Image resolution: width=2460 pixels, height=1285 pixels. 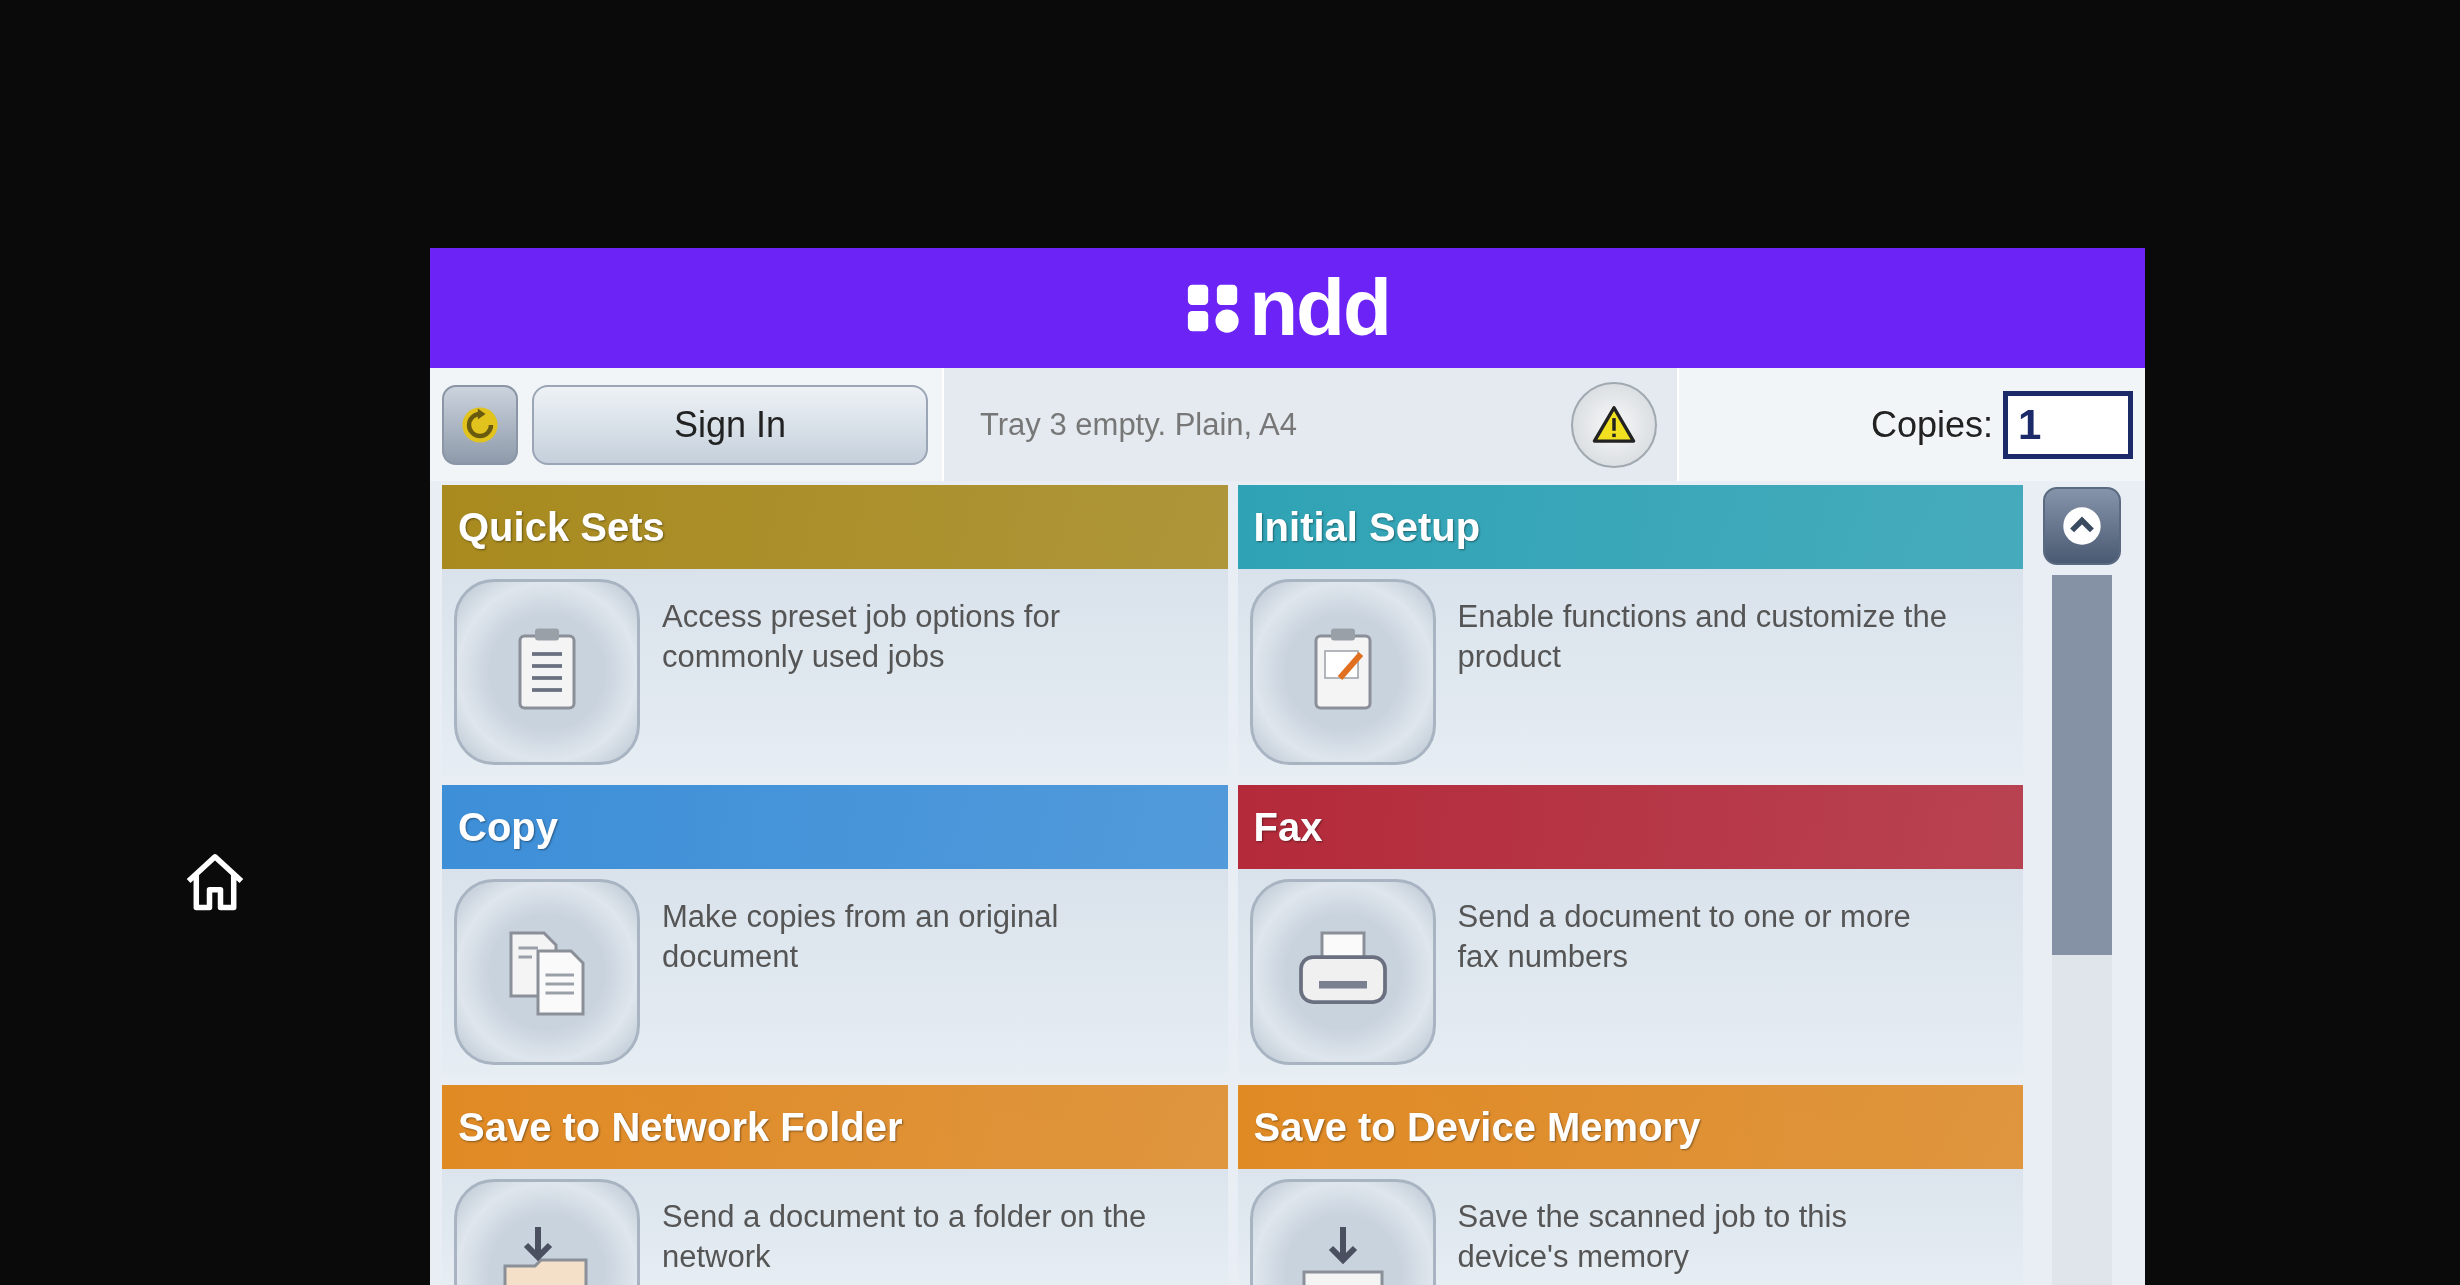 I want to click on tile-title: Copy, so click(x=835, y=827).